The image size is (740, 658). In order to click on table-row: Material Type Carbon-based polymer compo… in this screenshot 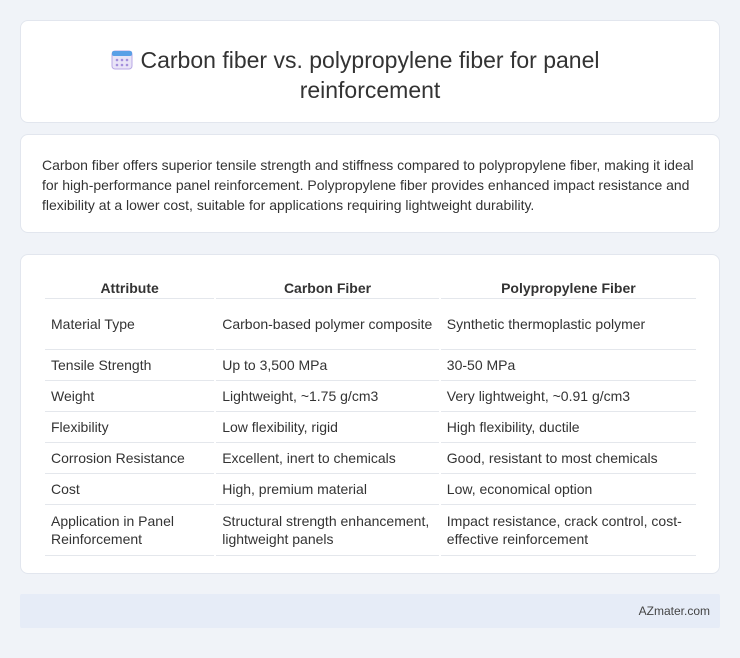, I will do `click(370, 324)`.